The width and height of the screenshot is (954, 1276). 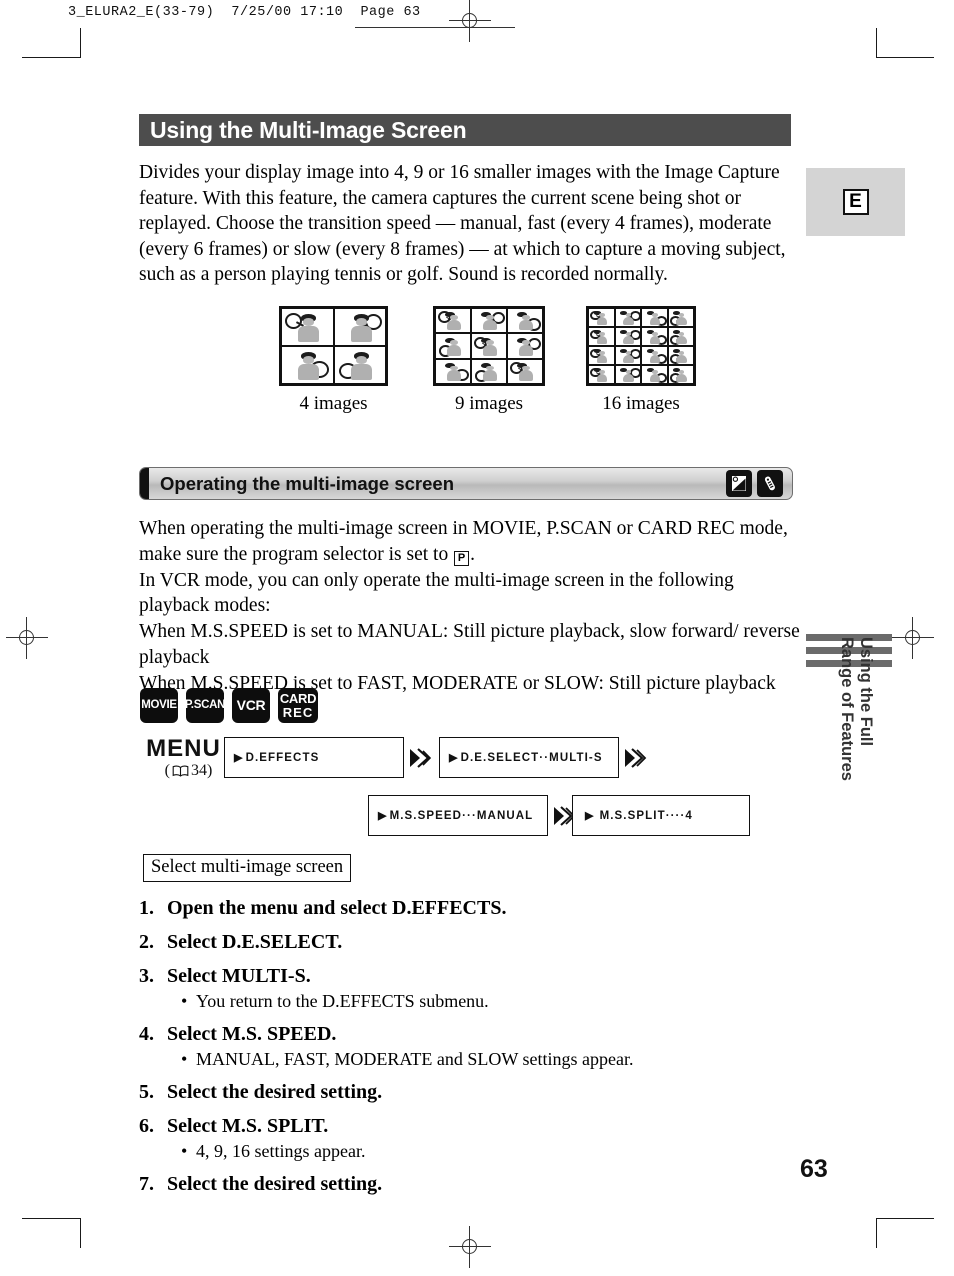 I want to click on step-item: 7. Select the desired setting., so click(x=459, y=1184).